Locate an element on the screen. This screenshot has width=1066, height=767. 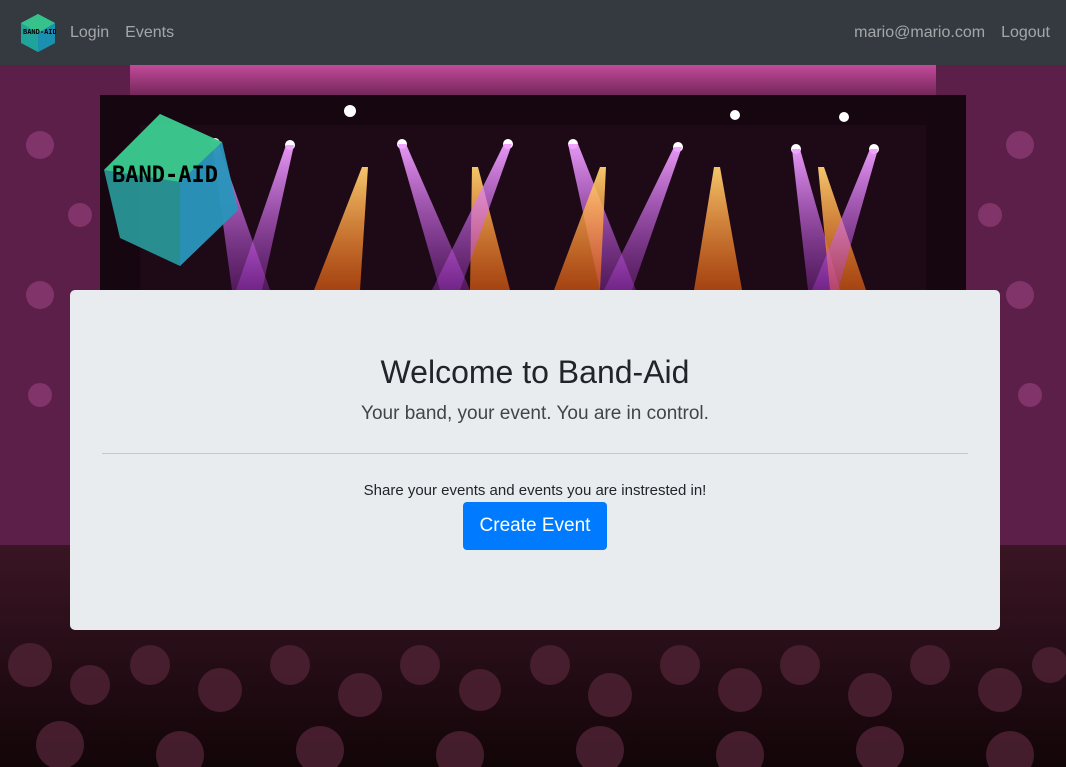
band-aid-logo-text: BAND-AID is located at coordinates (165, 175).